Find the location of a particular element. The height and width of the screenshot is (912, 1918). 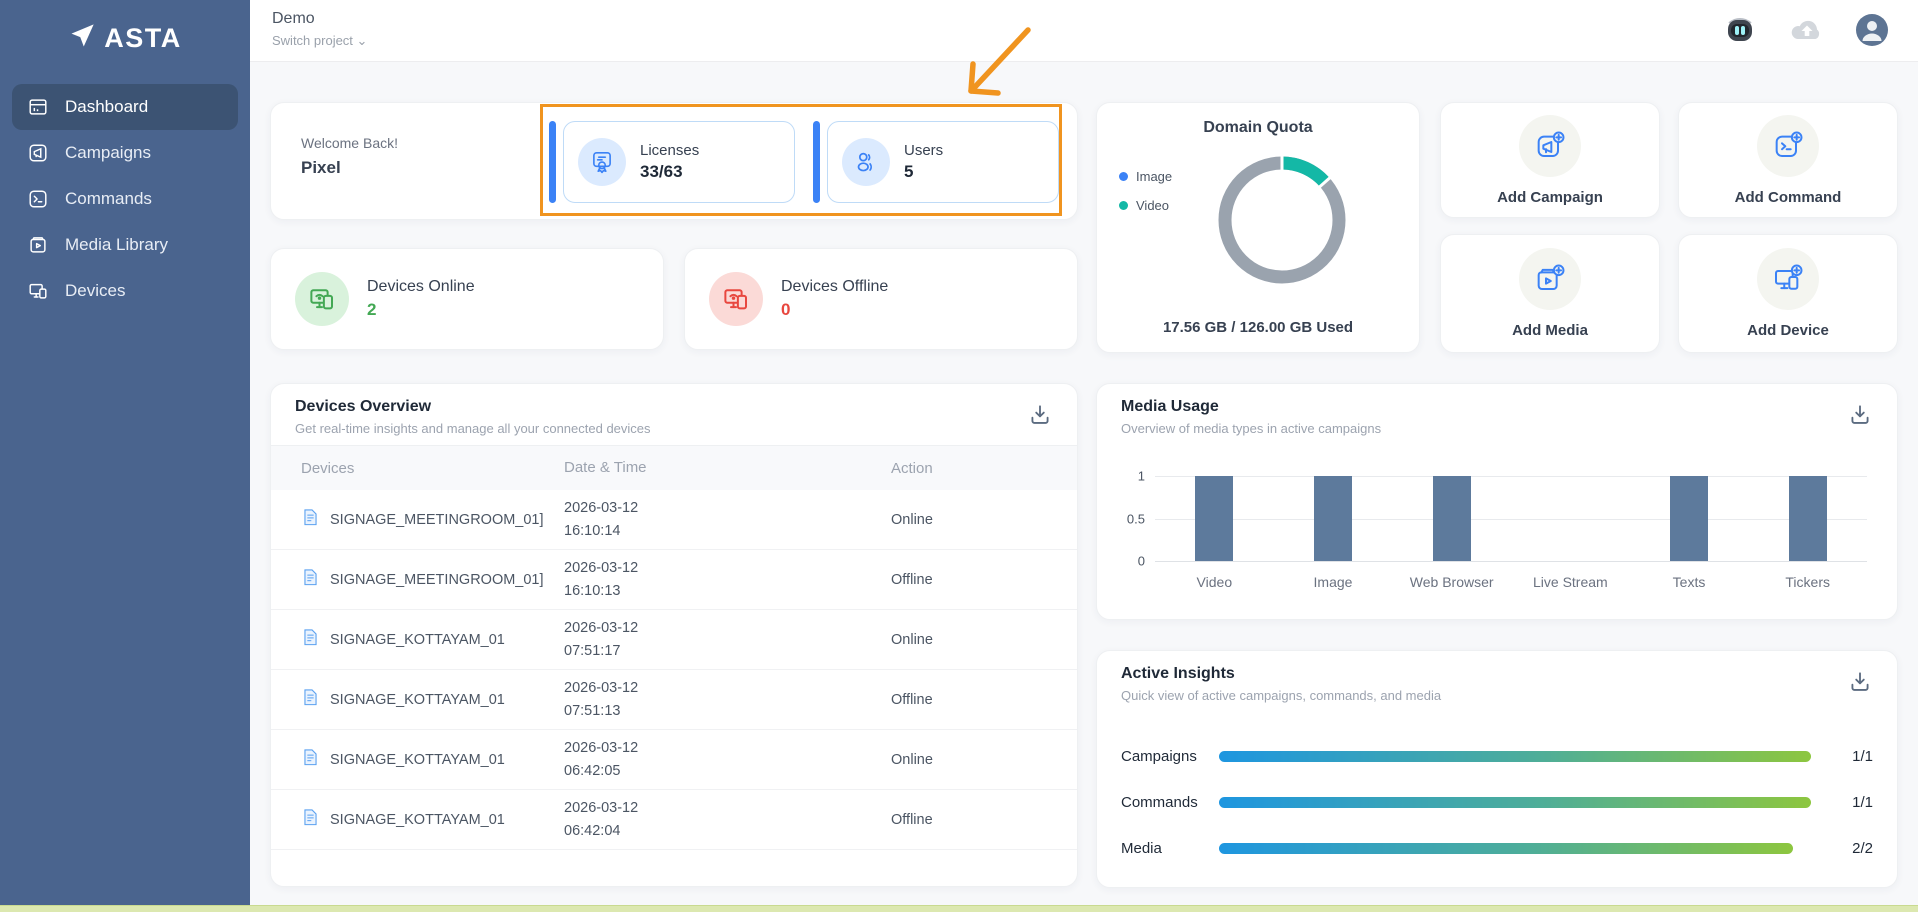

bottom-scroll-strip is located at coordinates (959, 908).